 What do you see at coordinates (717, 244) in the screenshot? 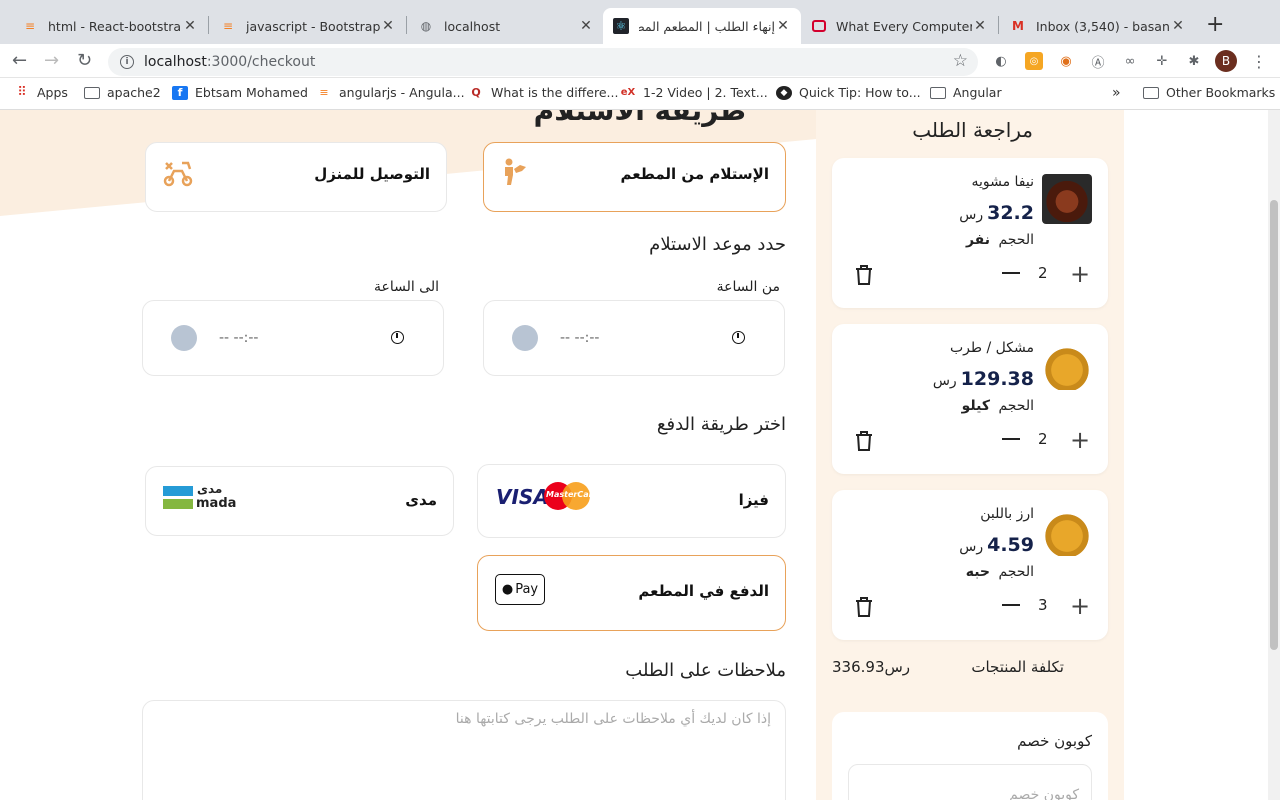
I see `time-section-title: حدد موعد الاستلام` at bounding box center [717, 244].